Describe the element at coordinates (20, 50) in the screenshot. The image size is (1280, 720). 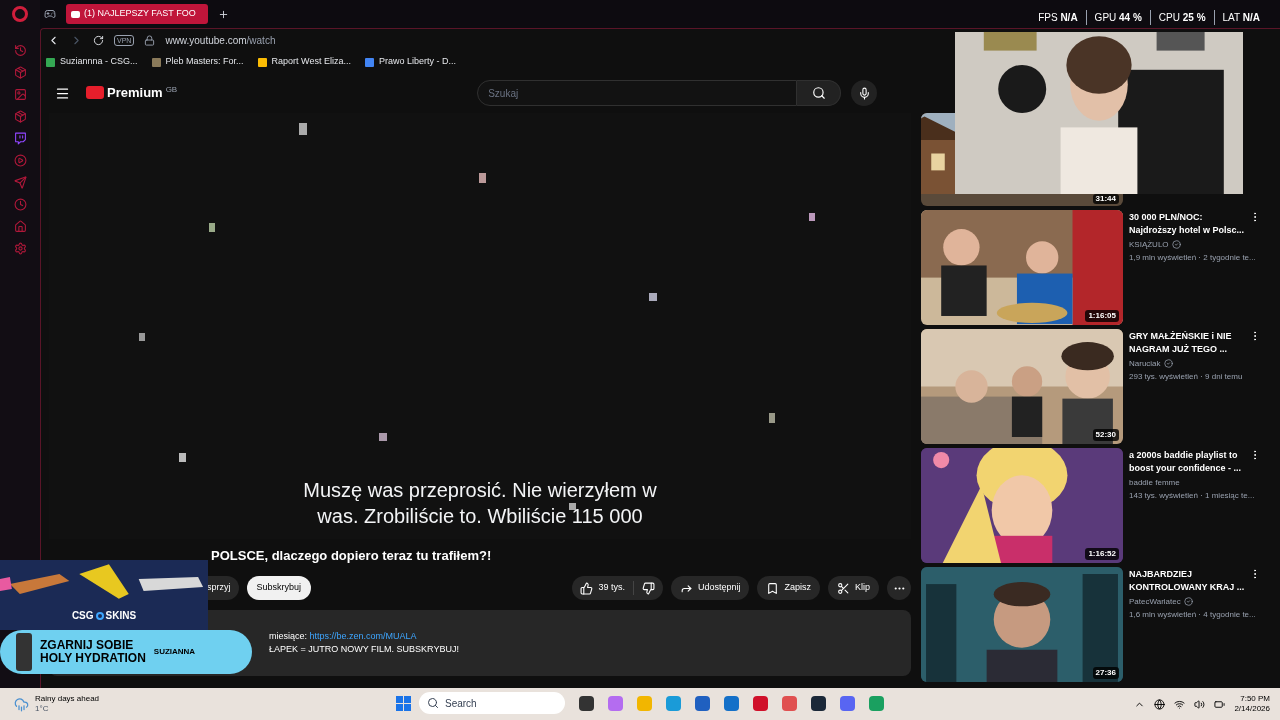
I see `history-icon` at that location.